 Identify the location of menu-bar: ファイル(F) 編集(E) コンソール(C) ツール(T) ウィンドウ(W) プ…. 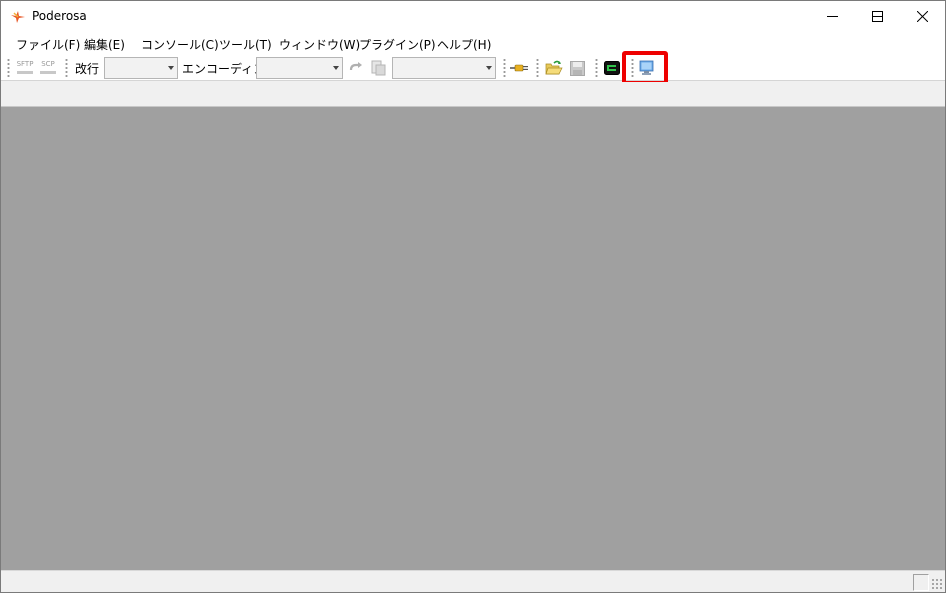
(473, 43).